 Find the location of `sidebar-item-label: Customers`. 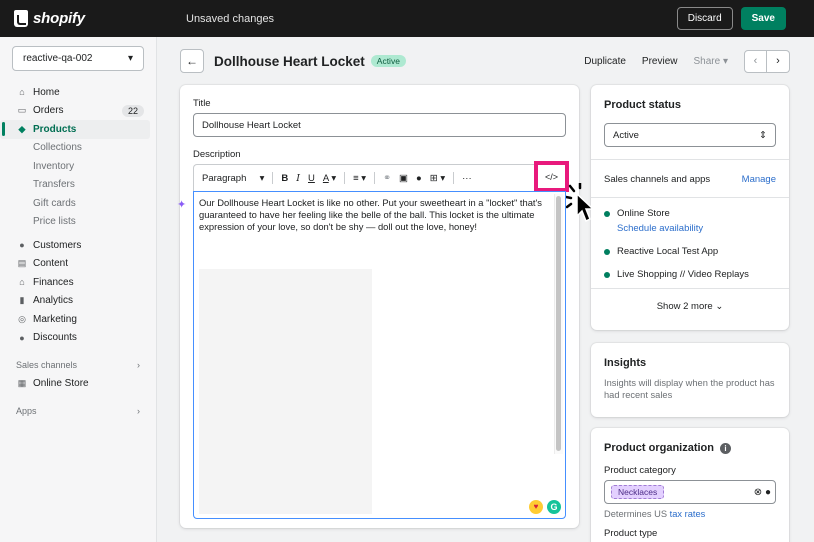

sidebar-item-label: Customers is located at coordinates (57, 245).